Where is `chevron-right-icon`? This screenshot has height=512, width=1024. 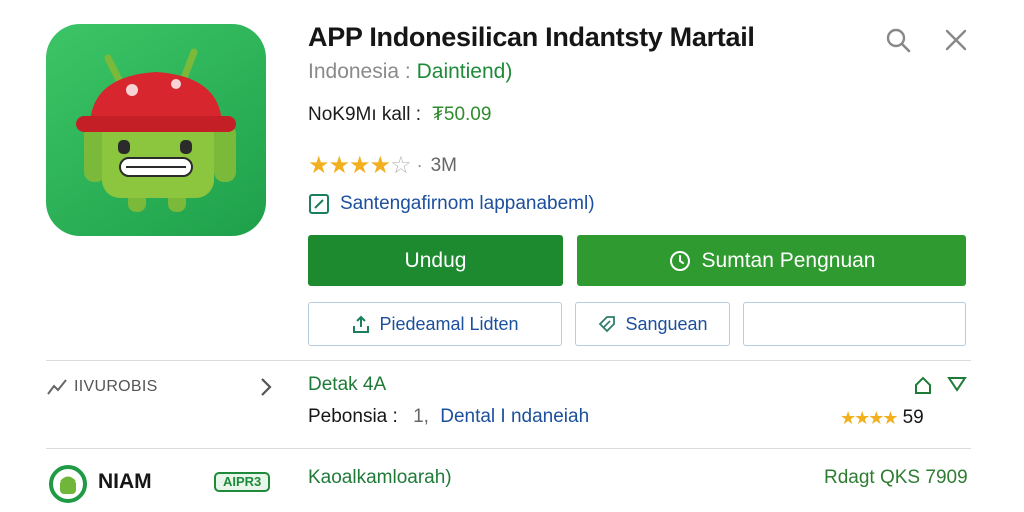 chevron-right-icon is located at coordinates (266, 387).